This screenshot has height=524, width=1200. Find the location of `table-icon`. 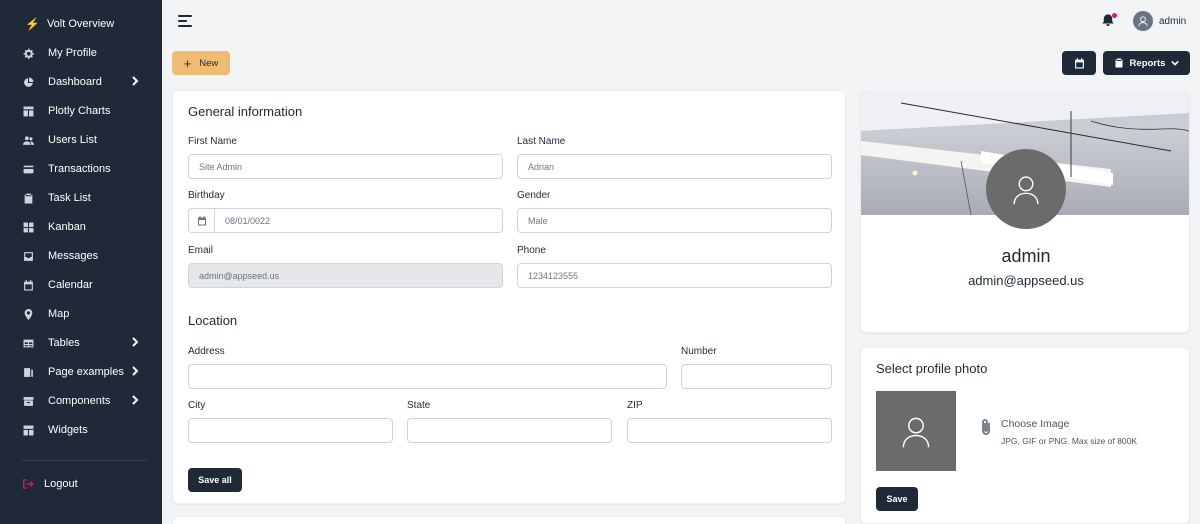

table-icon is located at coordinates (28, 343).